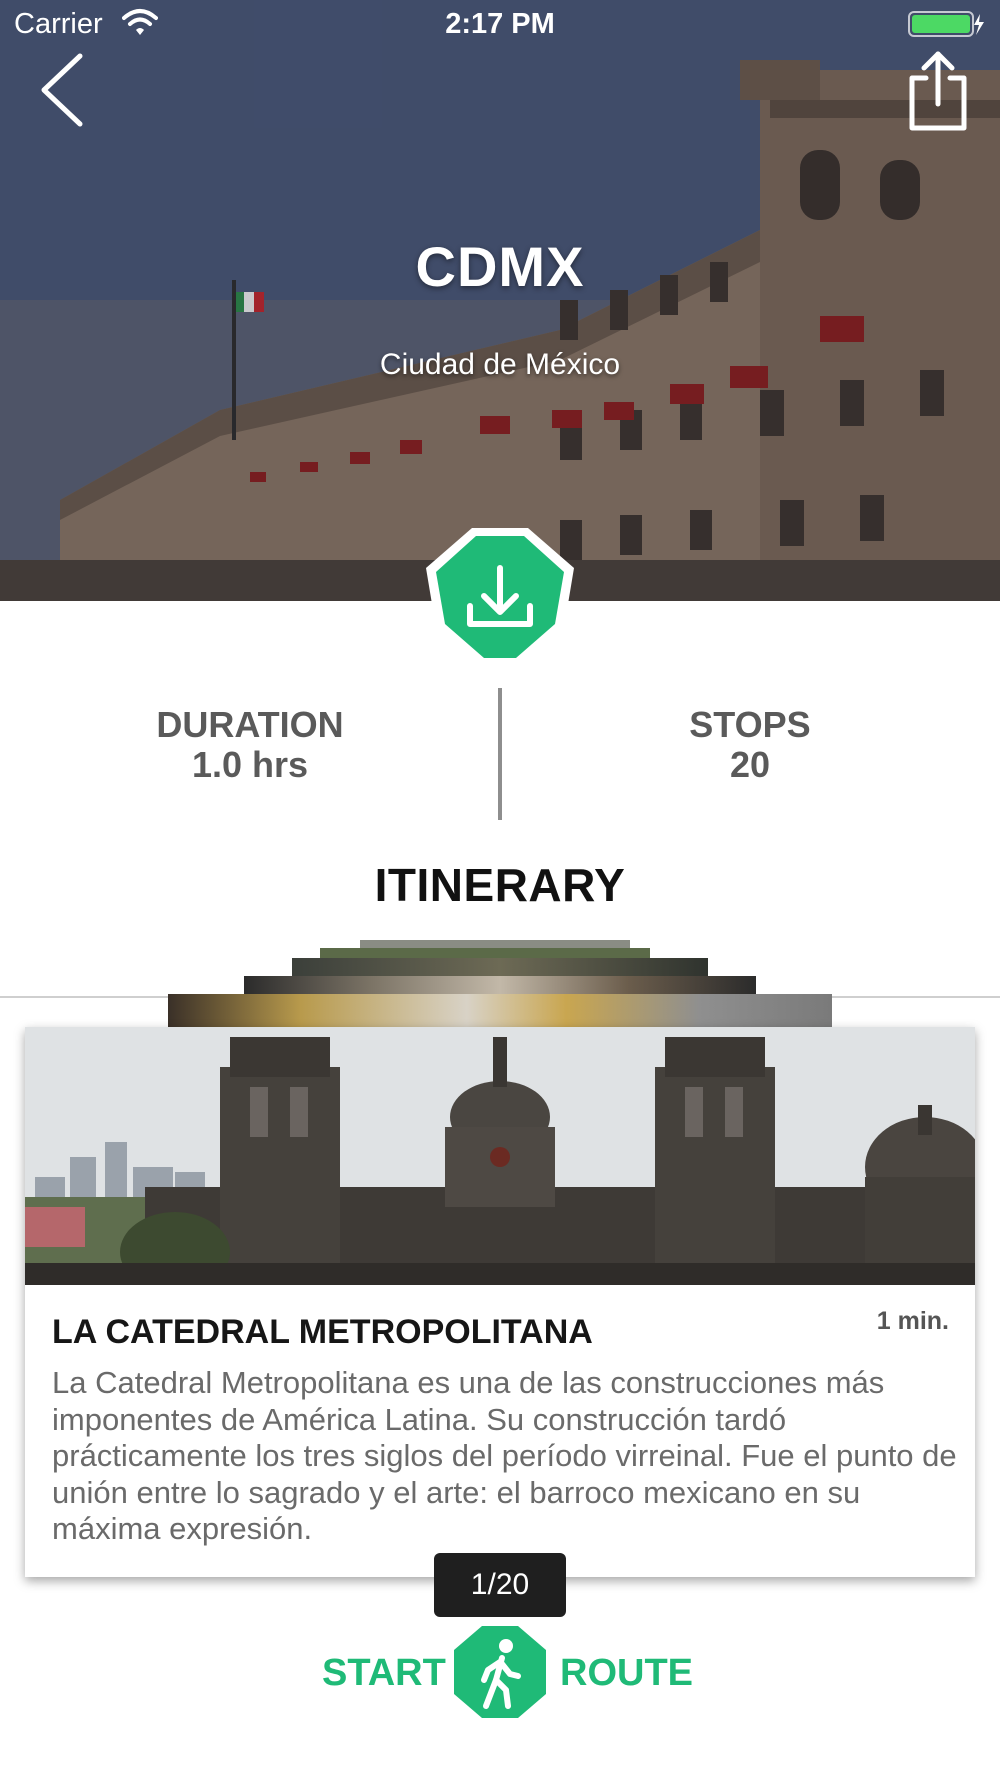 This screenshot has height=1778, width=1000. Describe the element at coordinates (500, 885) in the screenshot. I see `itinerary-heading: ITINERARY` at that location.